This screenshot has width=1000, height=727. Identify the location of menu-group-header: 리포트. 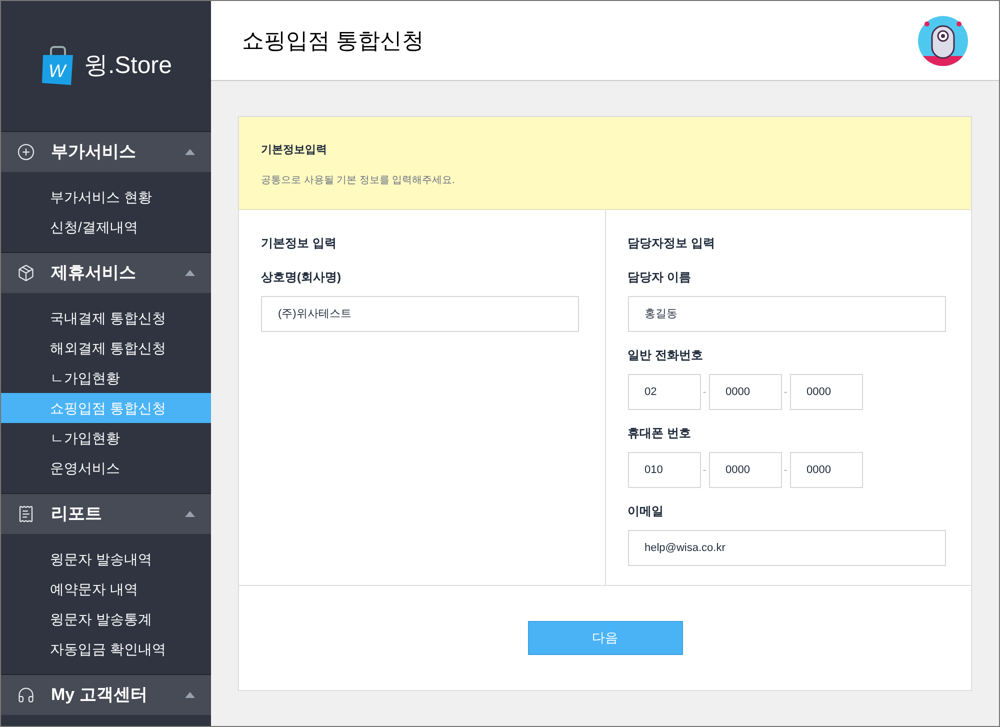
(106, 514).